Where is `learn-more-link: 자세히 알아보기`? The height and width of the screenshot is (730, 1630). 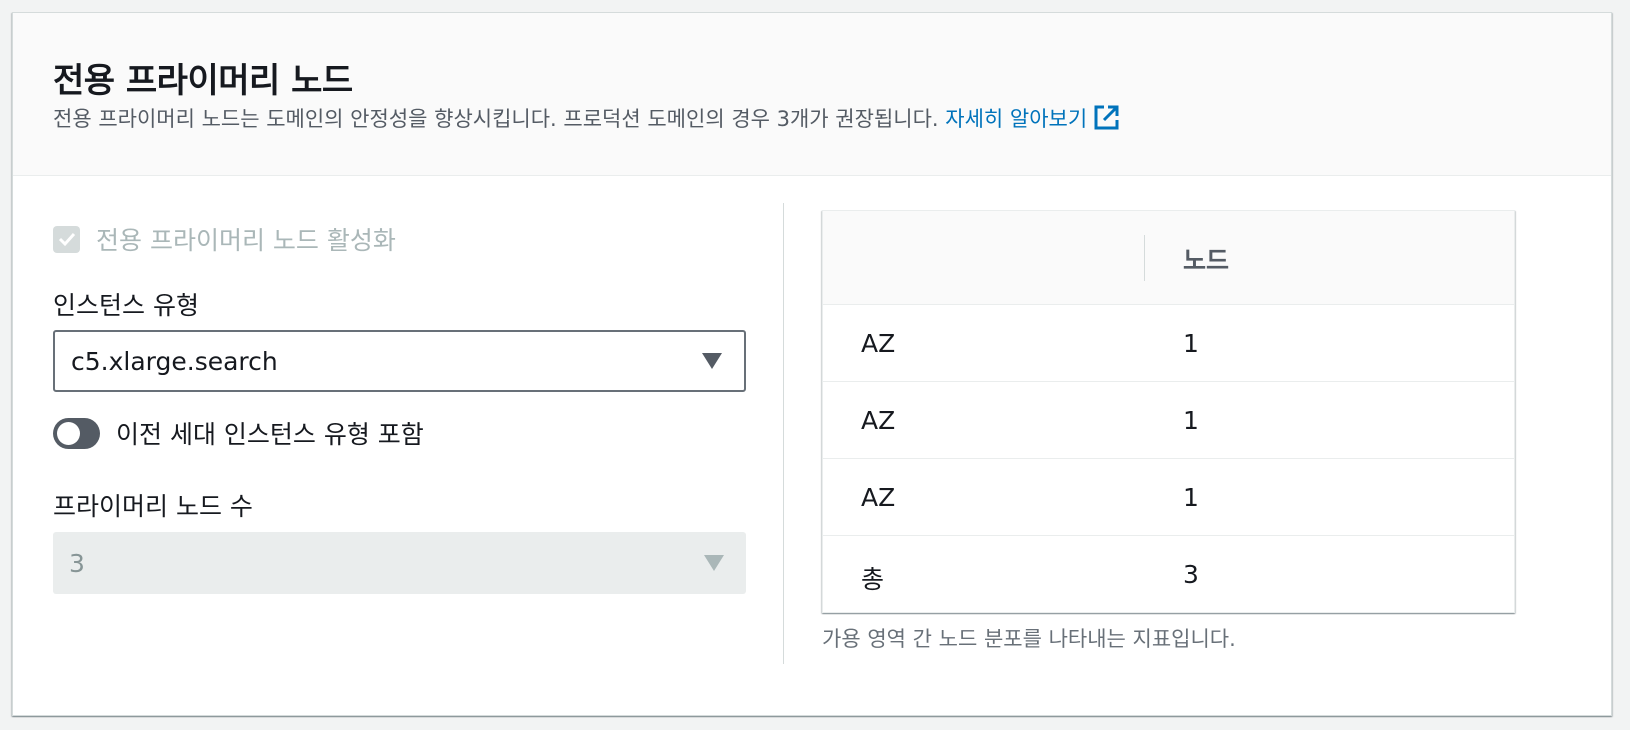 learn-more-link: 자세히 알아보기 is located at coordinates (1032, 118).